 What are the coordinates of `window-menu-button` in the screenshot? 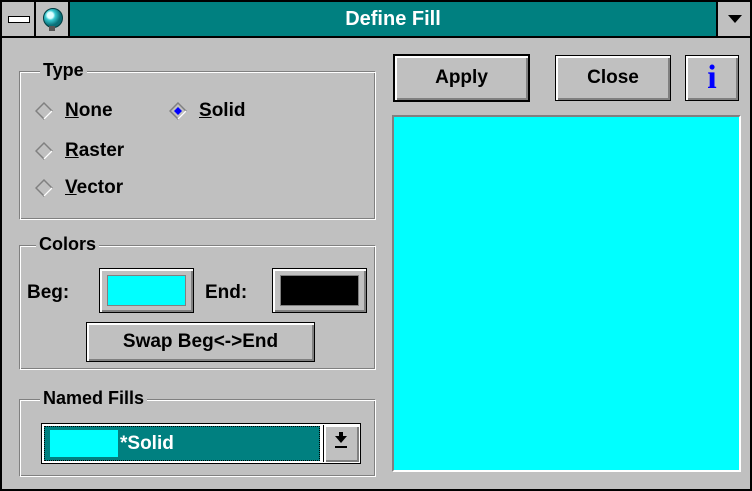 It's located at (733, 19).